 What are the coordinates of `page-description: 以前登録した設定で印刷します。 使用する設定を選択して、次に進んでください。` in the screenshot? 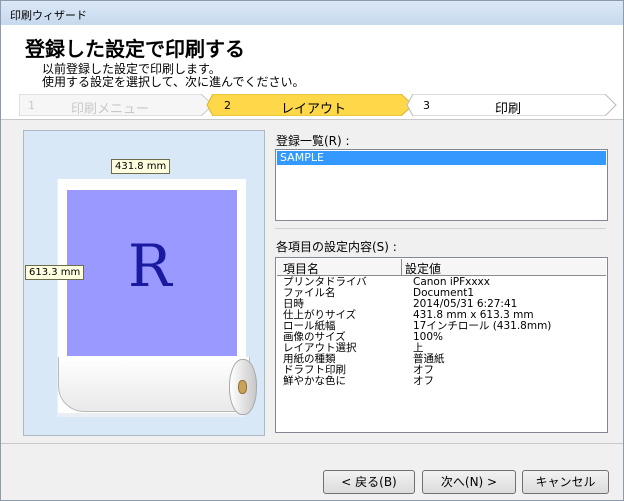 It's located at (173, 76).